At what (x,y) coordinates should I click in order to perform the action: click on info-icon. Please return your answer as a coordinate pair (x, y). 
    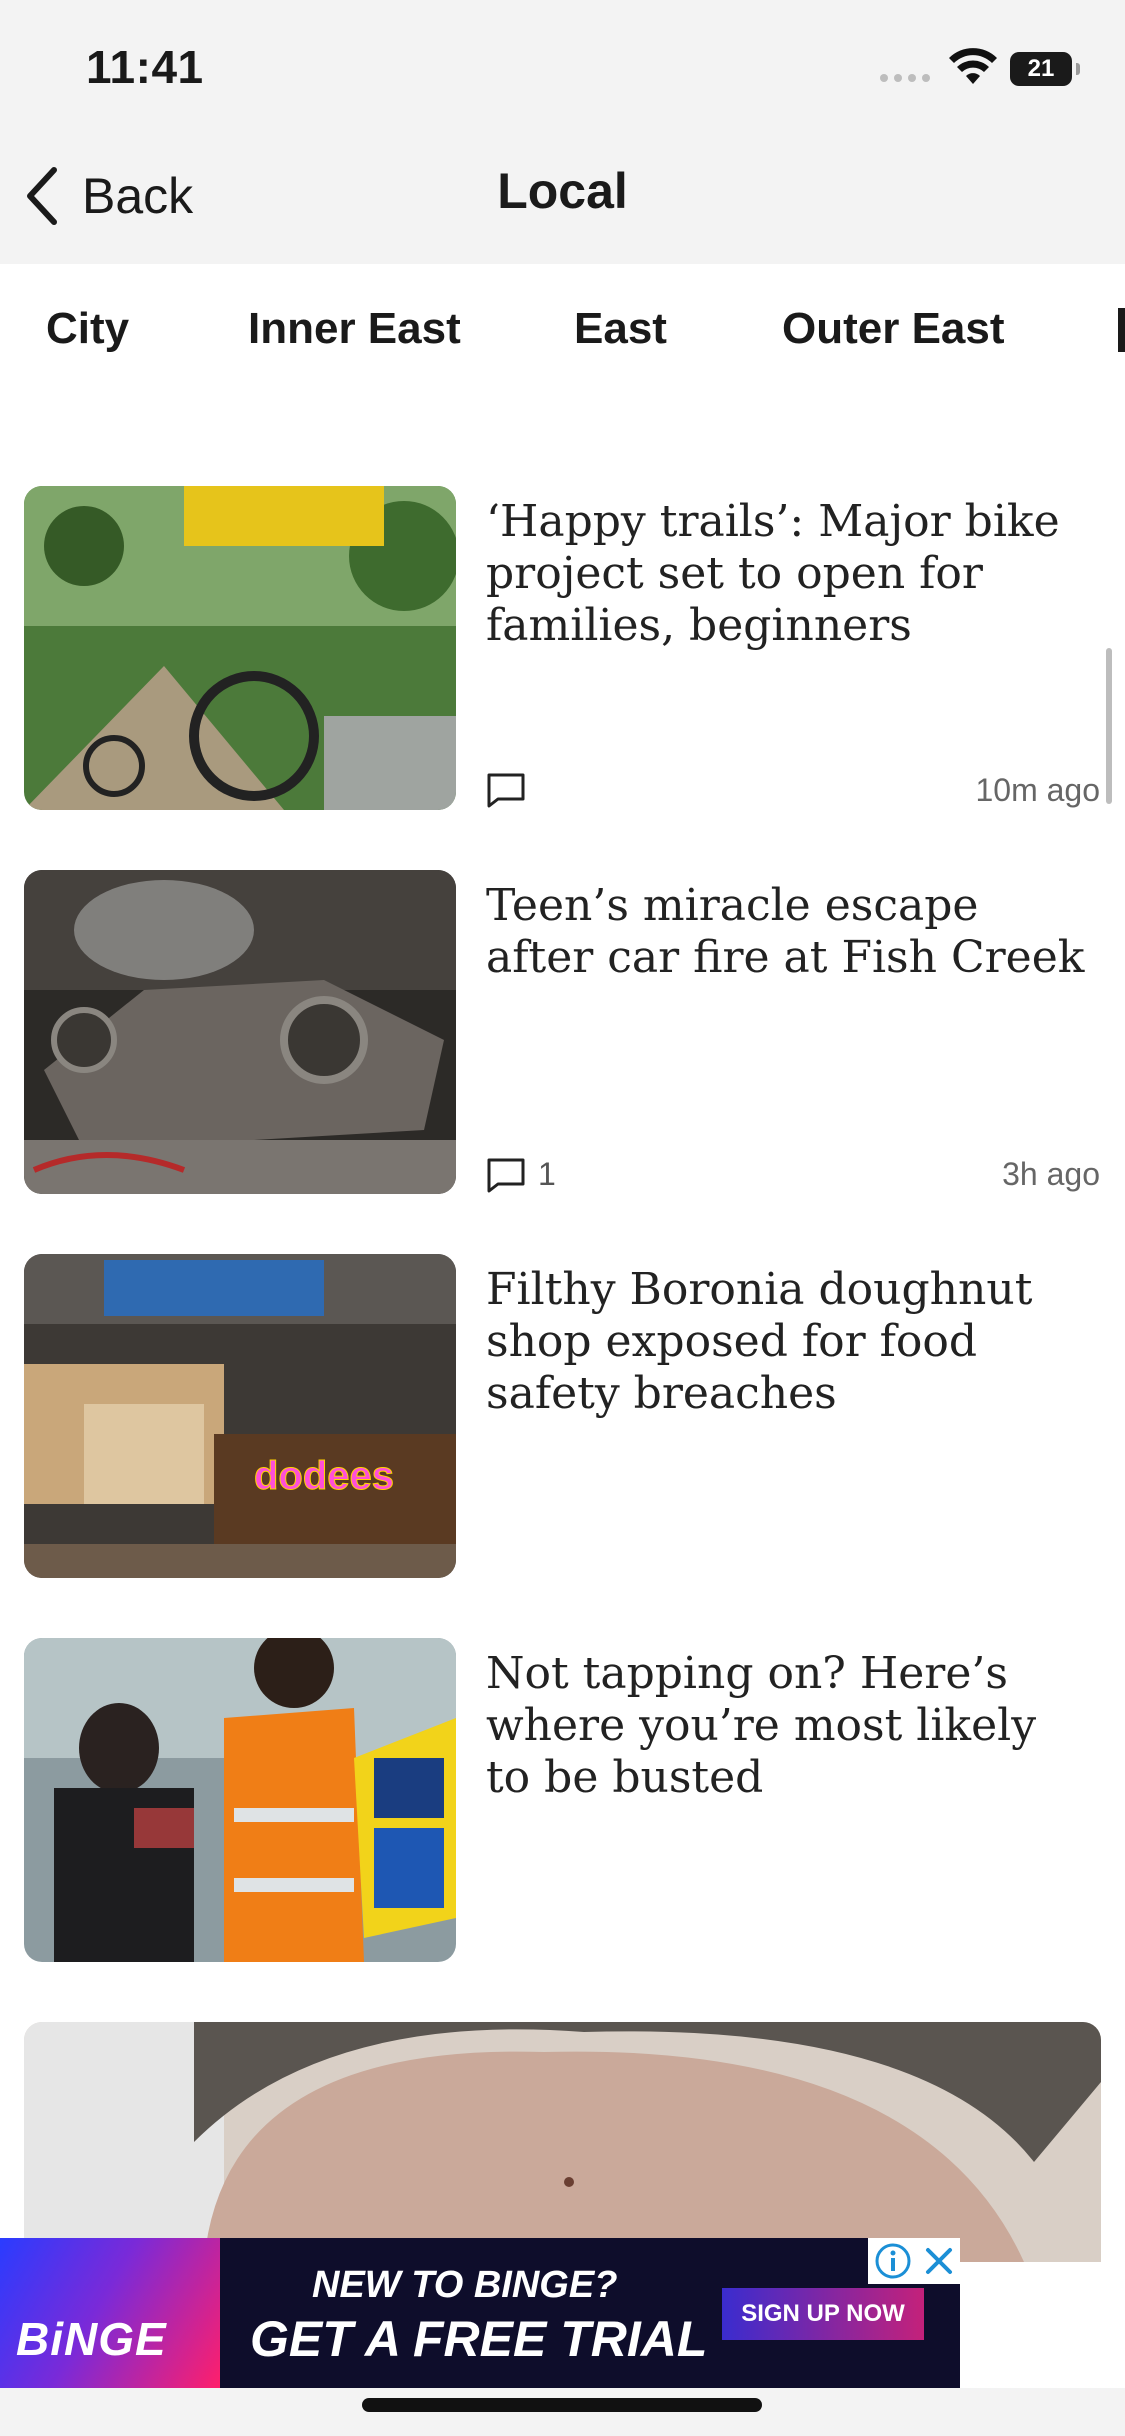
    Looking at the image, I should click on (893, 2261).